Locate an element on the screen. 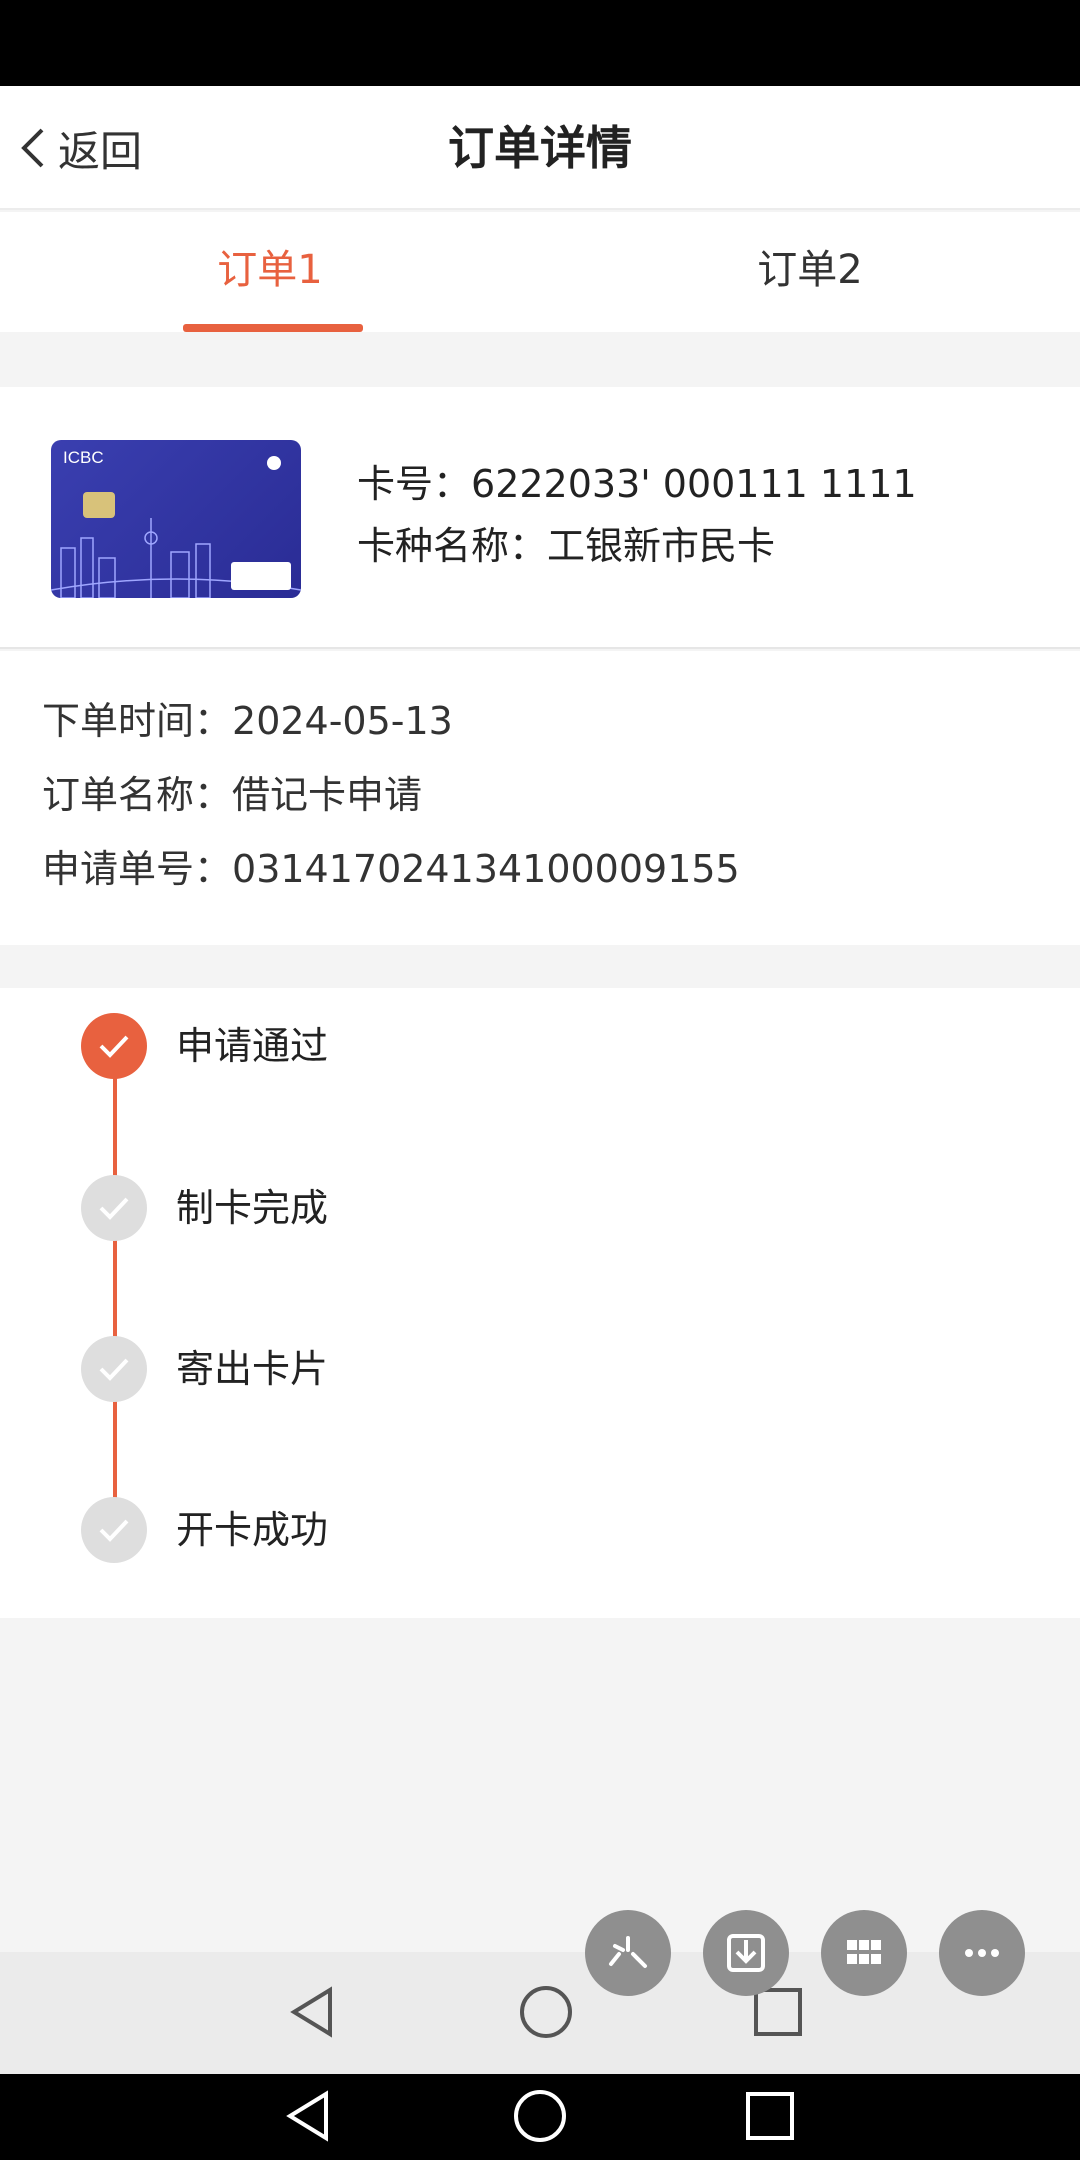  download-icon is located at coordinates (746, 1953).